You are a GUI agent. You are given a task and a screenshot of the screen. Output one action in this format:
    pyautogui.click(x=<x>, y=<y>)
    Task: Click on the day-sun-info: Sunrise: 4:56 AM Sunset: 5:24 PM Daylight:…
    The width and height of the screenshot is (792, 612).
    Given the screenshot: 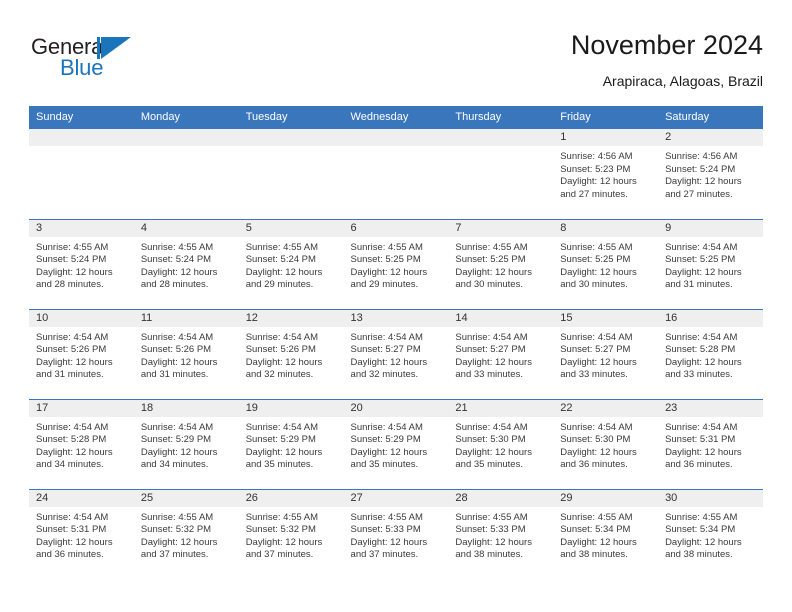 What is the action you would take?
    pyautogui.click(x=710, y=173)
    